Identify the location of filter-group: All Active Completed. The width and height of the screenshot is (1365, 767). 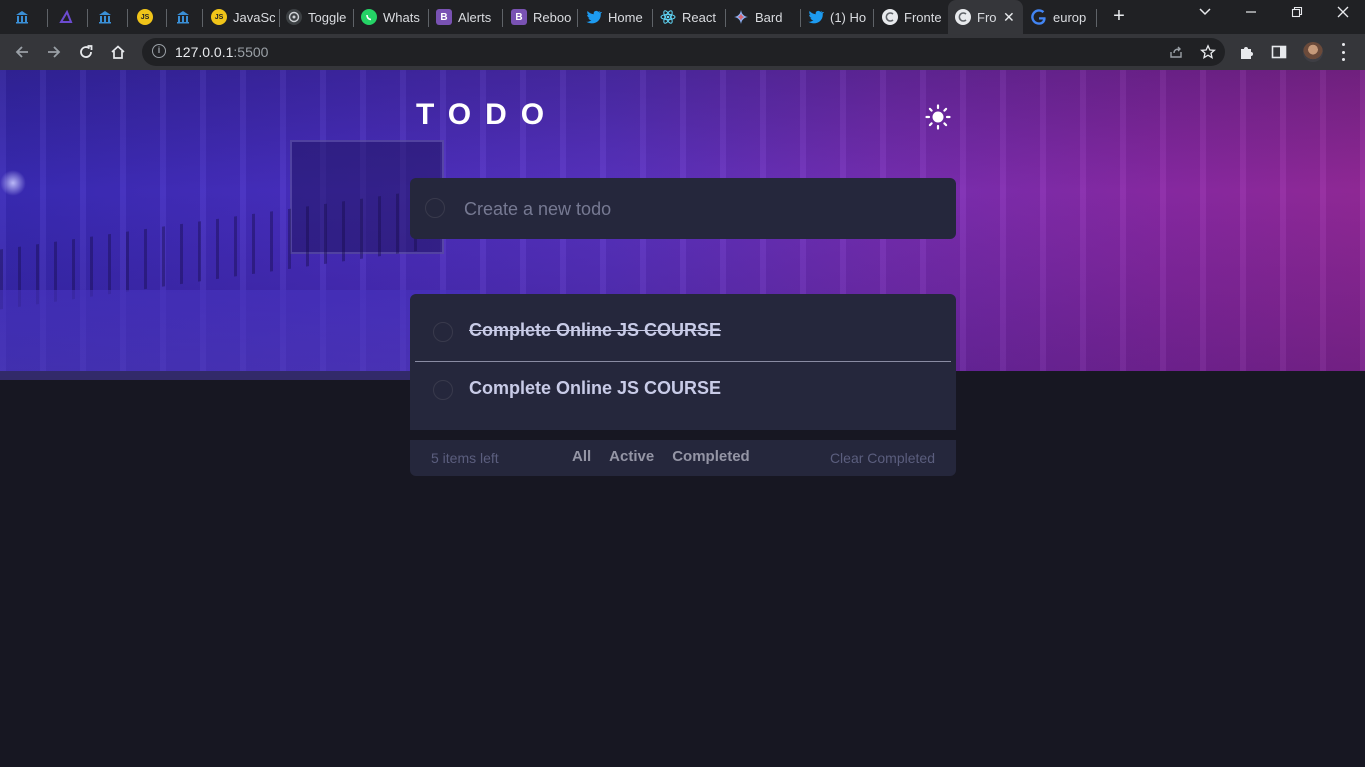
(661, 456).